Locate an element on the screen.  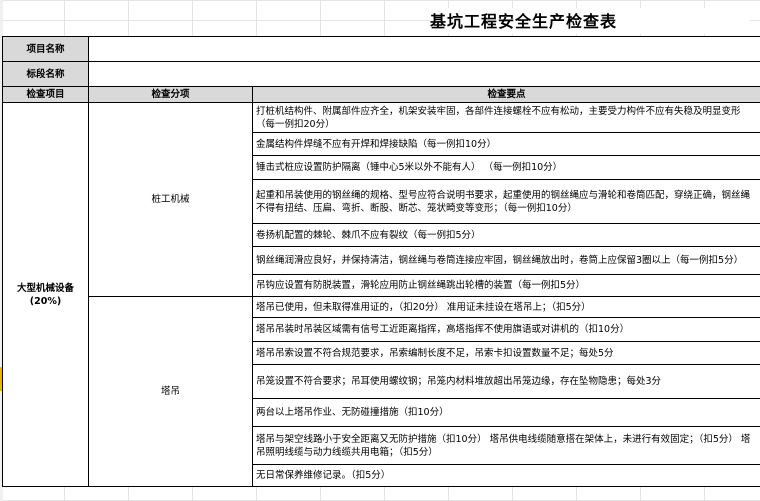
section-name-cell is located at coordinates (424, 74).